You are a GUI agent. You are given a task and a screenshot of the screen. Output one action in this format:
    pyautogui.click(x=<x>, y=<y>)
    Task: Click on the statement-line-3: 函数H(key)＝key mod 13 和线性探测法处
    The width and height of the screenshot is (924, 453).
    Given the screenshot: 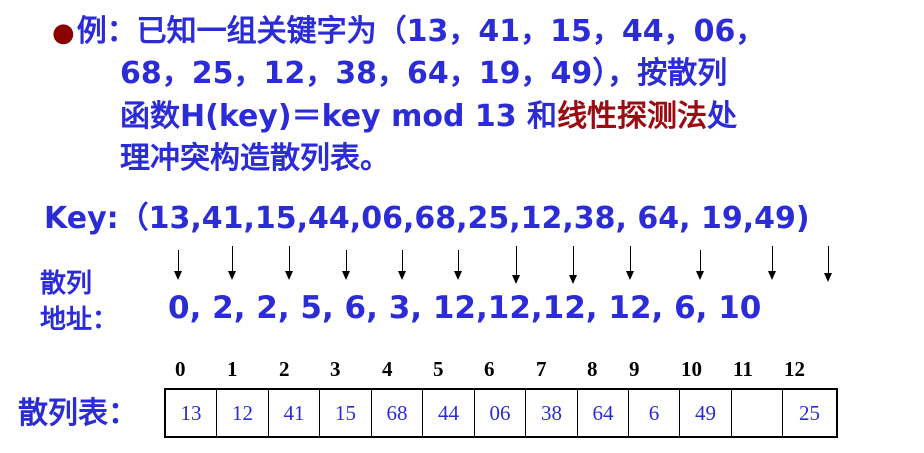 What is the action you would take?
    pyautogui.click(x=428, y=117)
    